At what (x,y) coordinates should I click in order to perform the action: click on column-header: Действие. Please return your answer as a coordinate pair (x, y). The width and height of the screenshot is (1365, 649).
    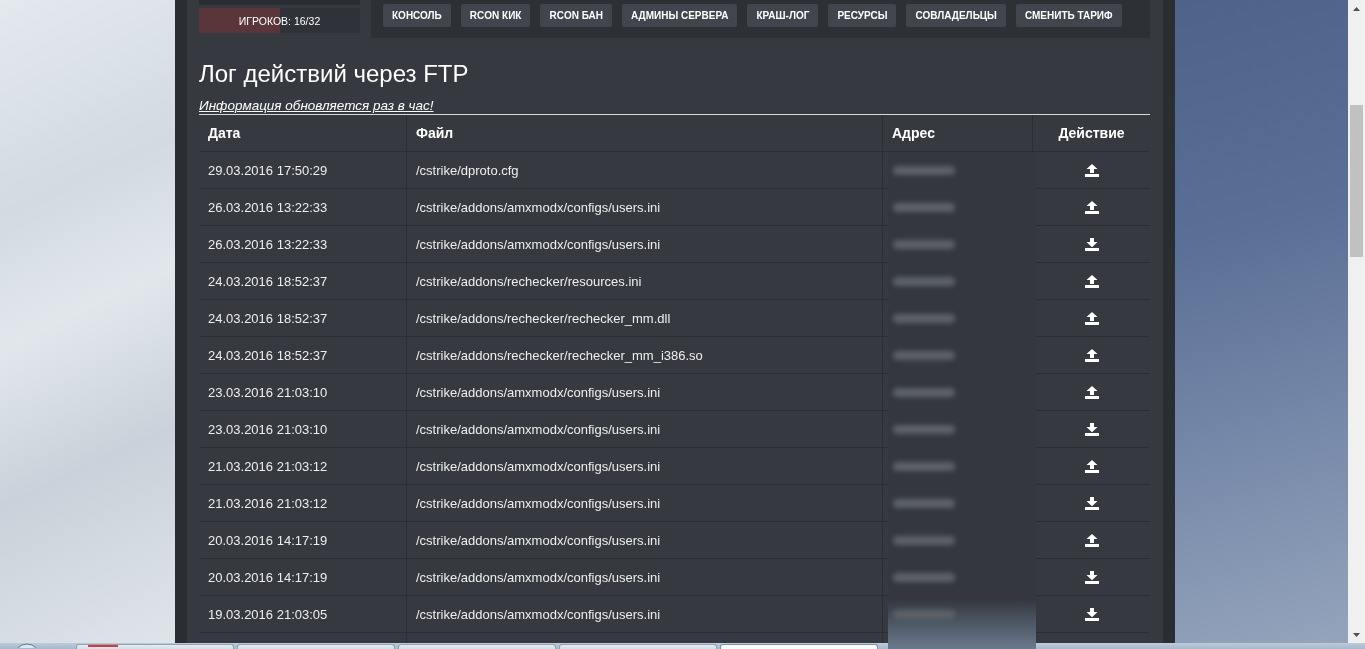
    Looking at the image, I should click on (1091, 133).